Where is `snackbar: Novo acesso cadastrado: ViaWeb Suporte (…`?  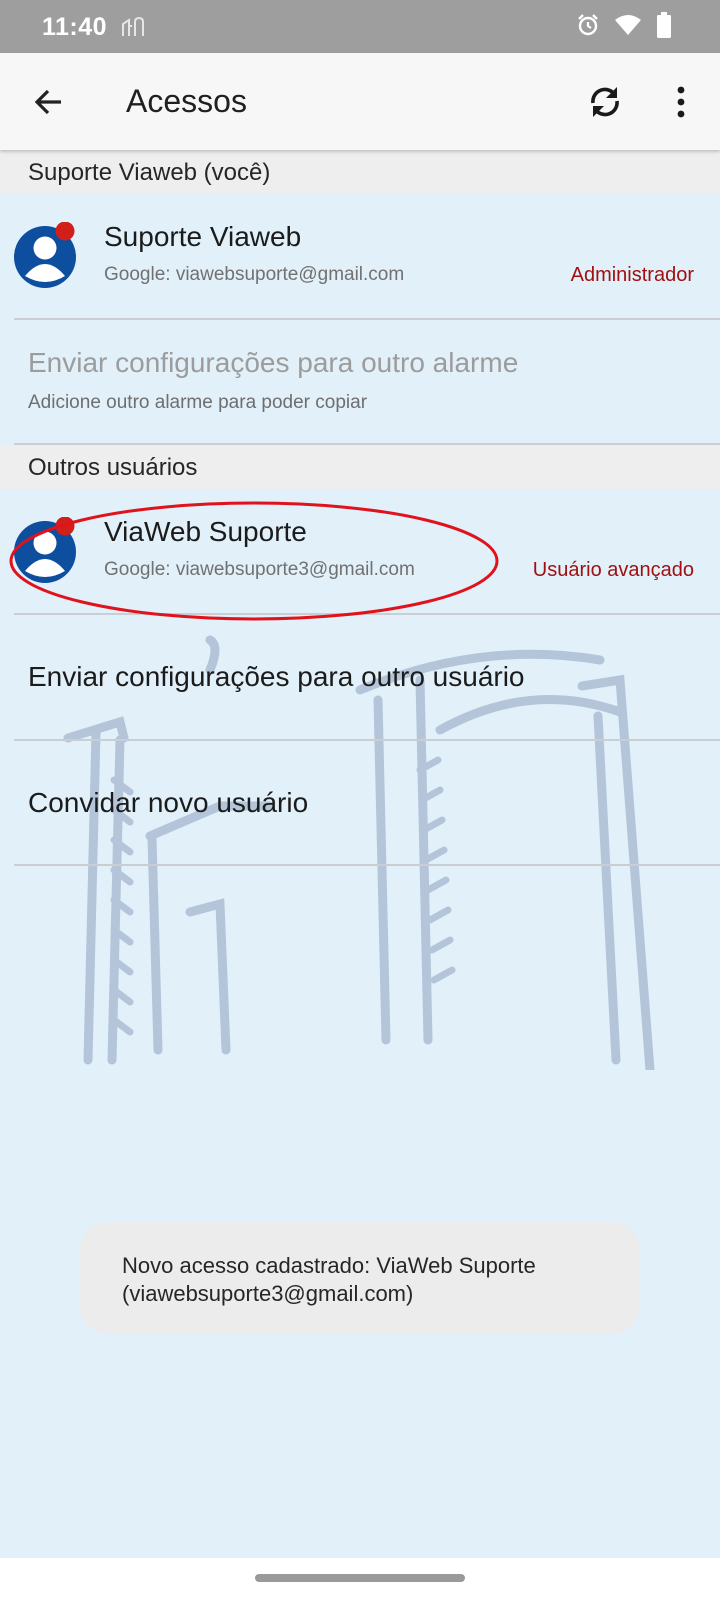
snackbar: Novo acesso cadastrado: ViaWeb Suporte (… is located at coordinates (360, 1278).